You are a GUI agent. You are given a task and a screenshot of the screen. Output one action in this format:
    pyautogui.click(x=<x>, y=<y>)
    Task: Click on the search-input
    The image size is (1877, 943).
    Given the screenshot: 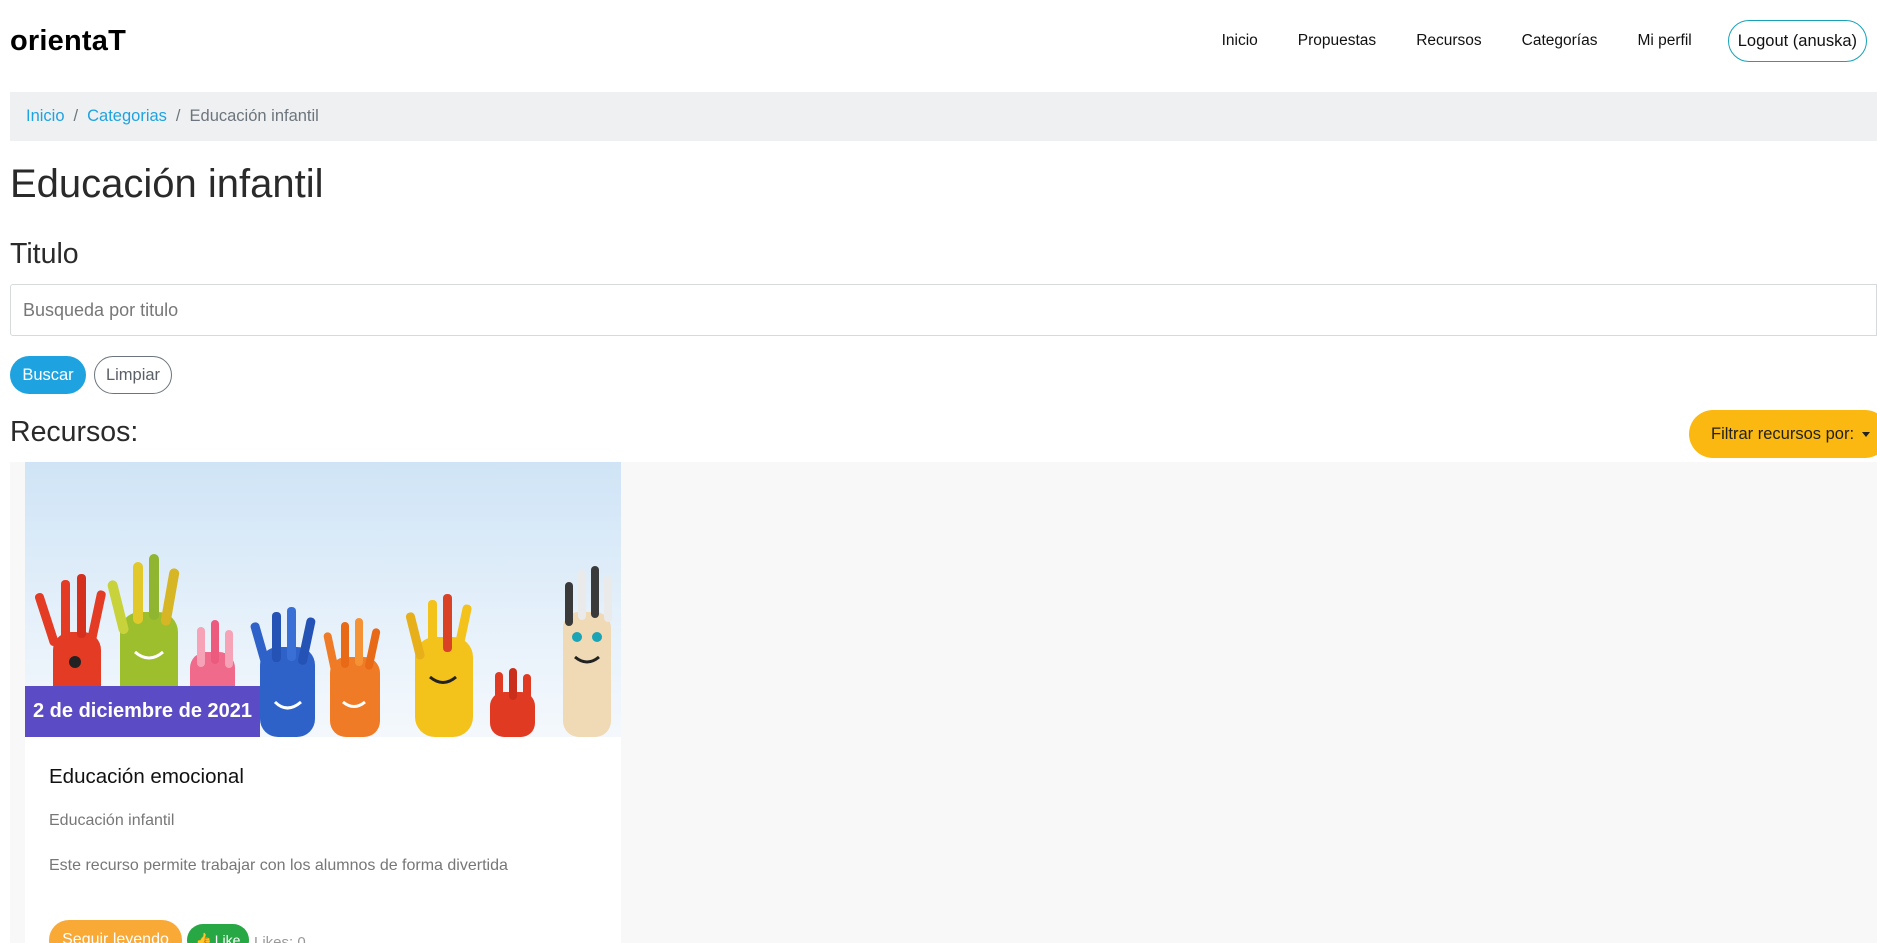 What is the action you would take?
    pyautogui.click(x=943, y=310)
    